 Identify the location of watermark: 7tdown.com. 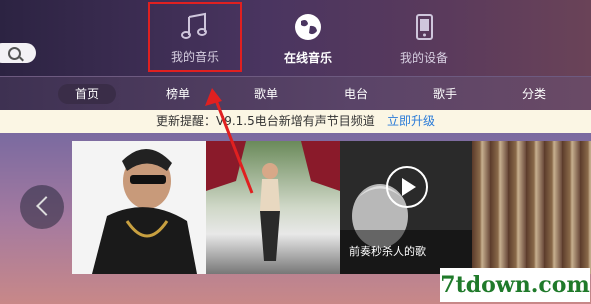
(515, 285).